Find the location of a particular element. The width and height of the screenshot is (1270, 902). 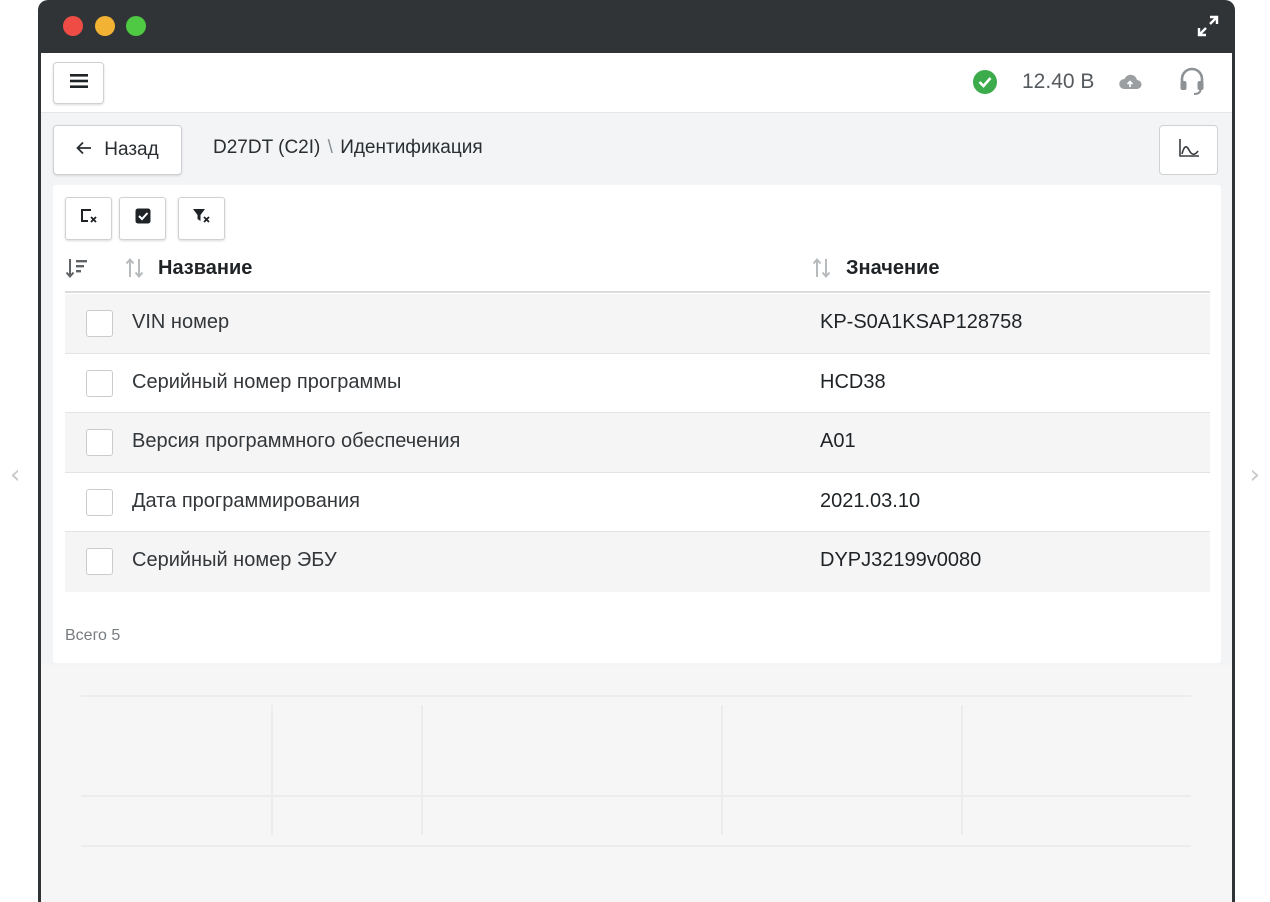

column-header-name: Название is located at coordinates (205, 268).